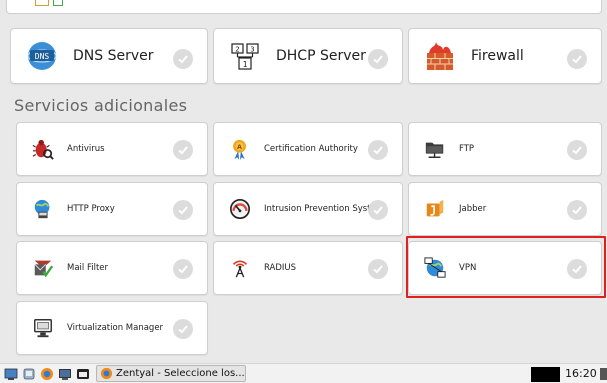  I want to click on service-card-radius: RADIUS, so click(308, 268).